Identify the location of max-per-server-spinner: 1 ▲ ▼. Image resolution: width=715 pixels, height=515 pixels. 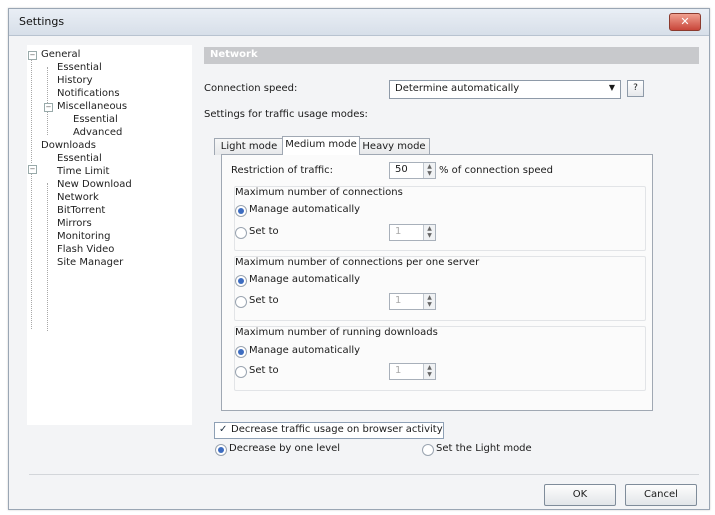
(412, 301).